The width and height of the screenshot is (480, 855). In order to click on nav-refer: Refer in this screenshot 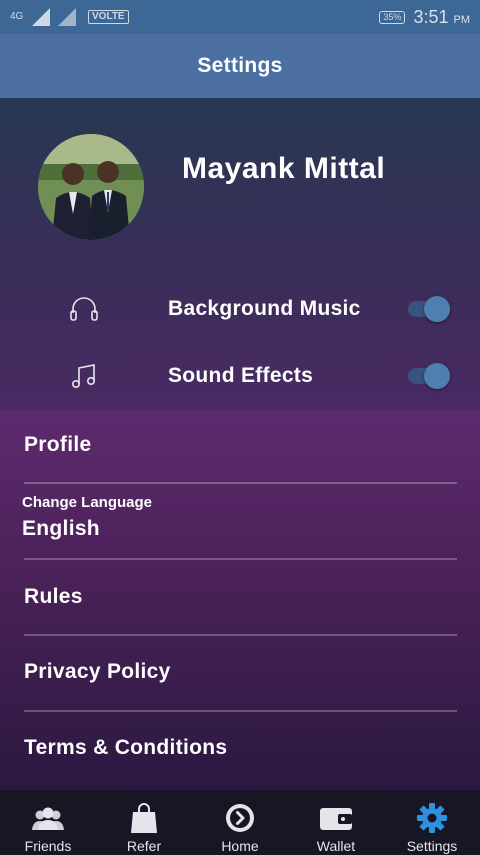, I will do `click(144, 822)`.